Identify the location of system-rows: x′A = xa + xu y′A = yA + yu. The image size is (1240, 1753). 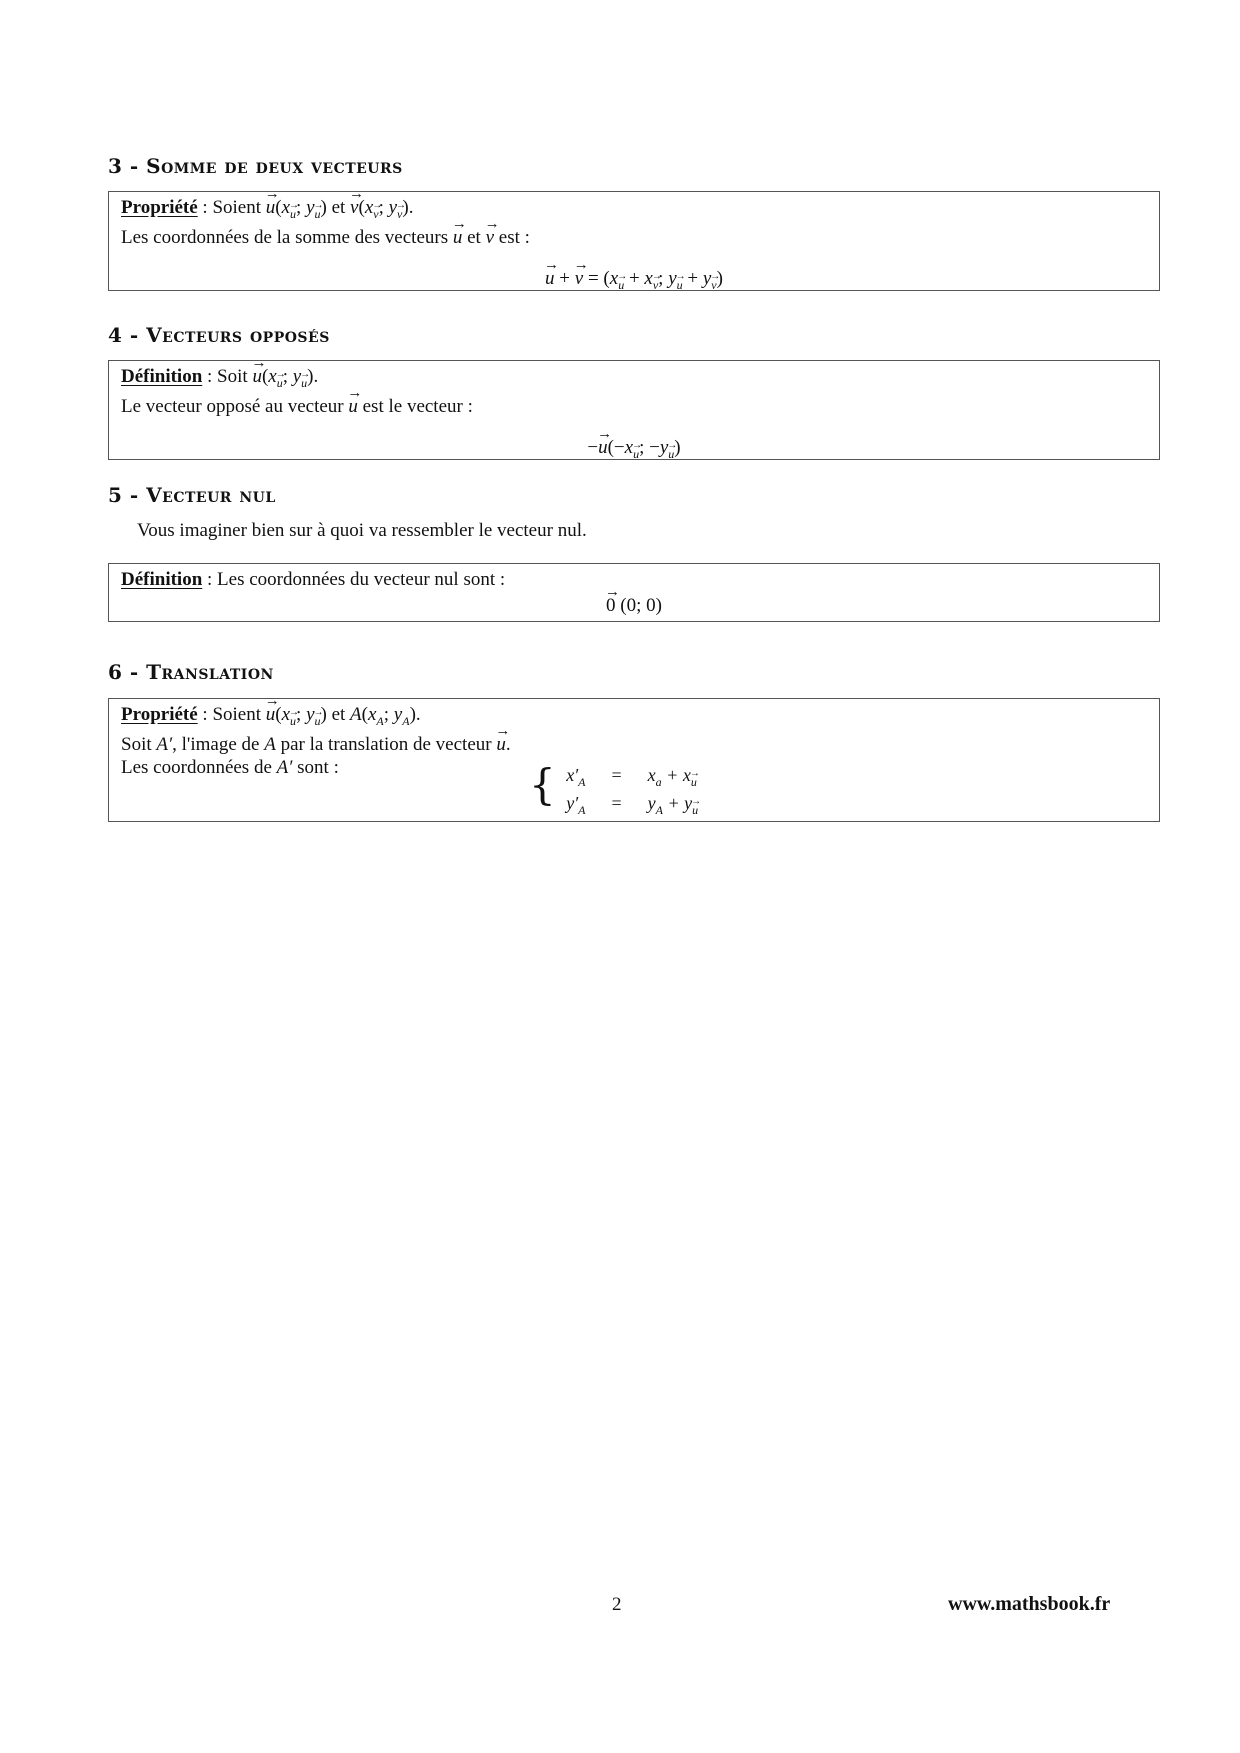
(633, 792).